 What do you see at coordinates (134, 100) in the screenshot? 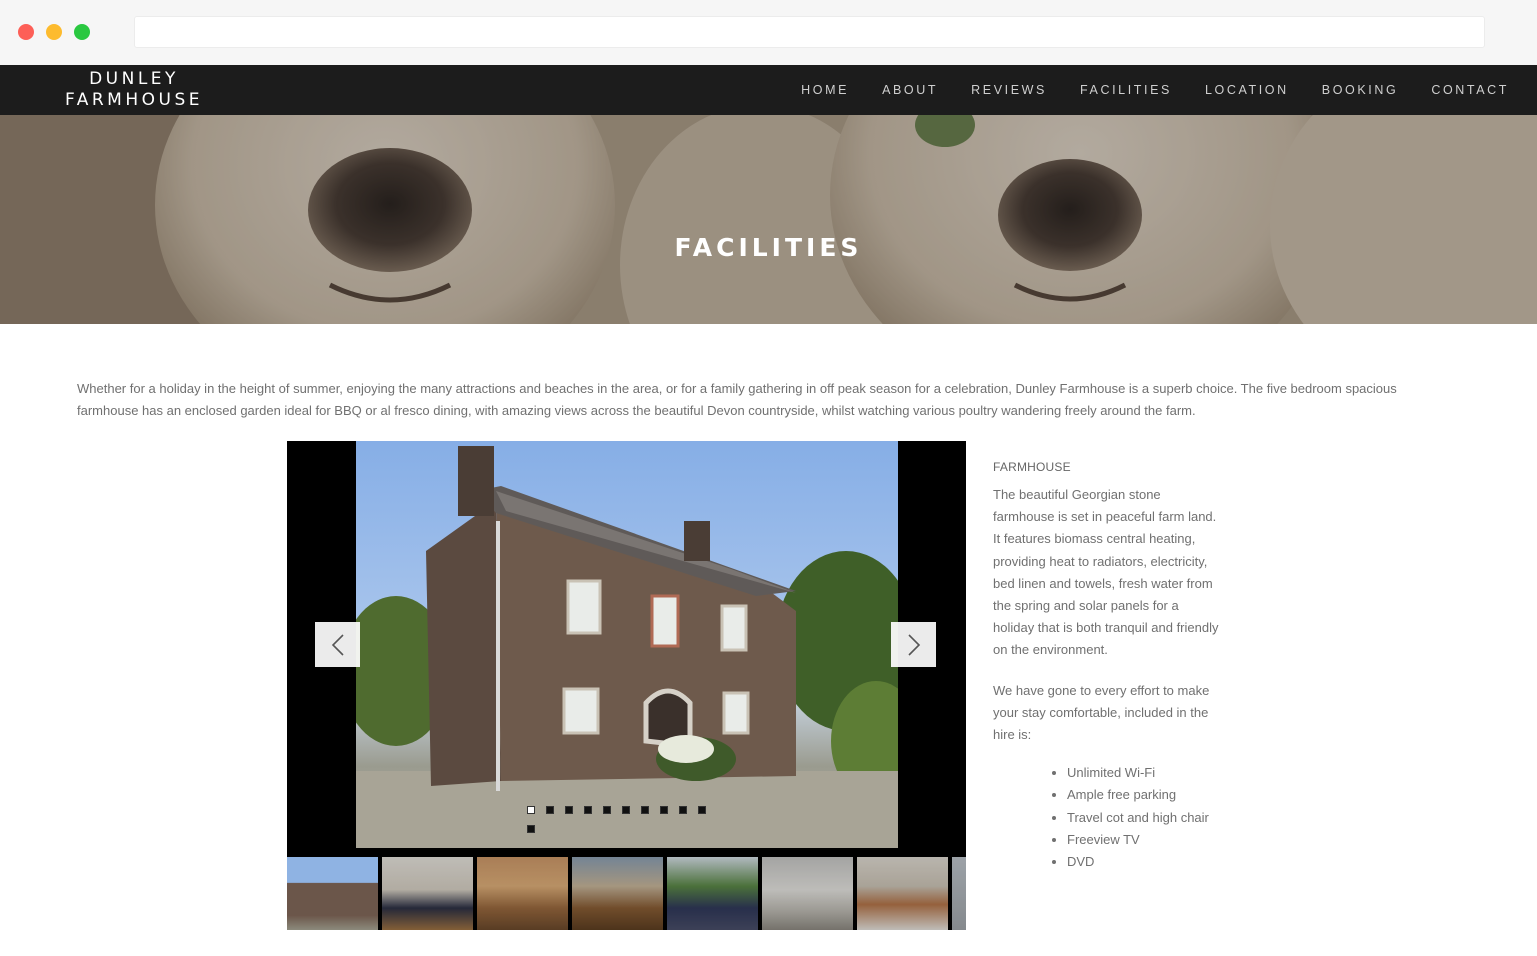
I see `logo-line-2: FARMHOUSE` at bounding box center [134, 100].